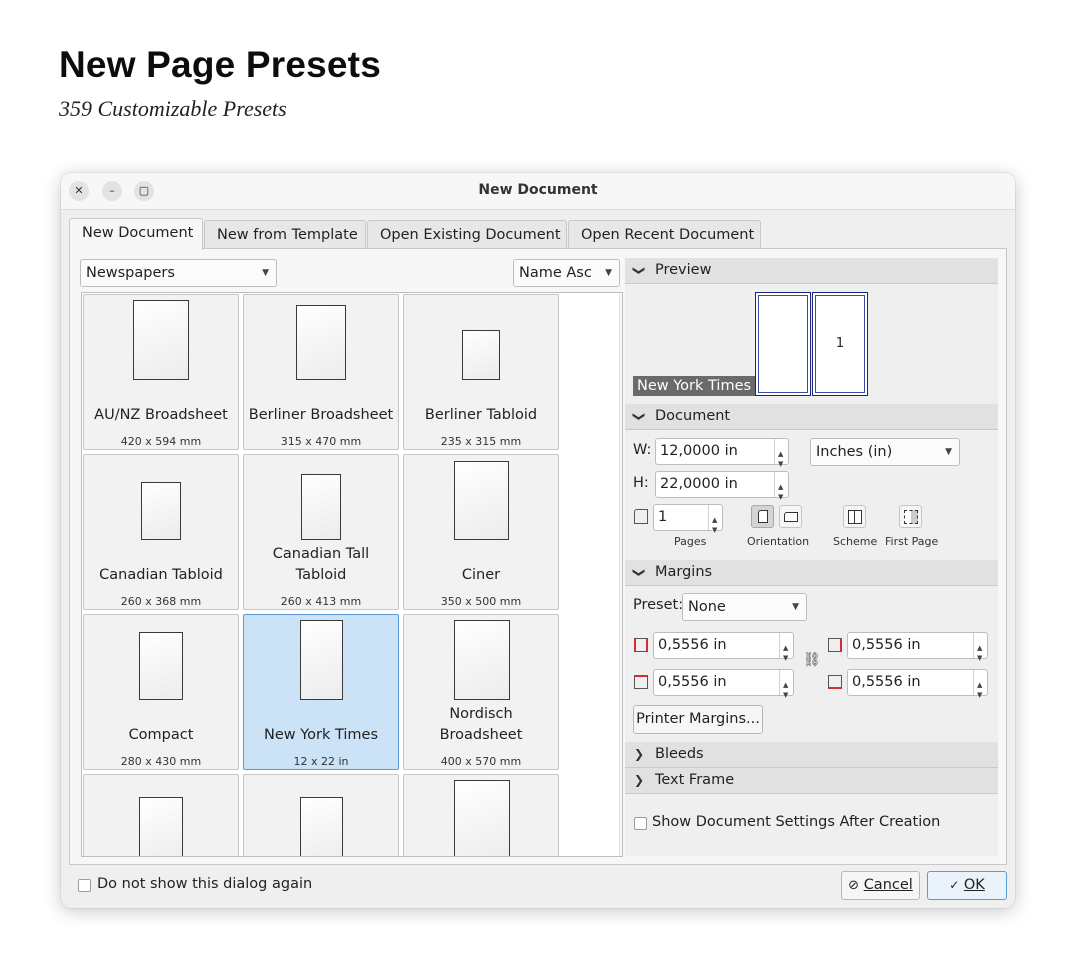 This screenshot has height=975, width=1076. Describe the element at coordinates (178, 273) in the screenshot. I see `category-select: Newspapers ▼` at that location.